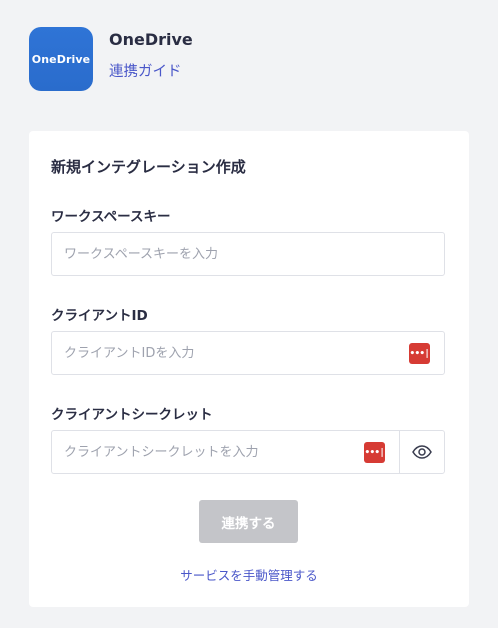  I want to click on client-id-field: •••|, so click(248, 353).